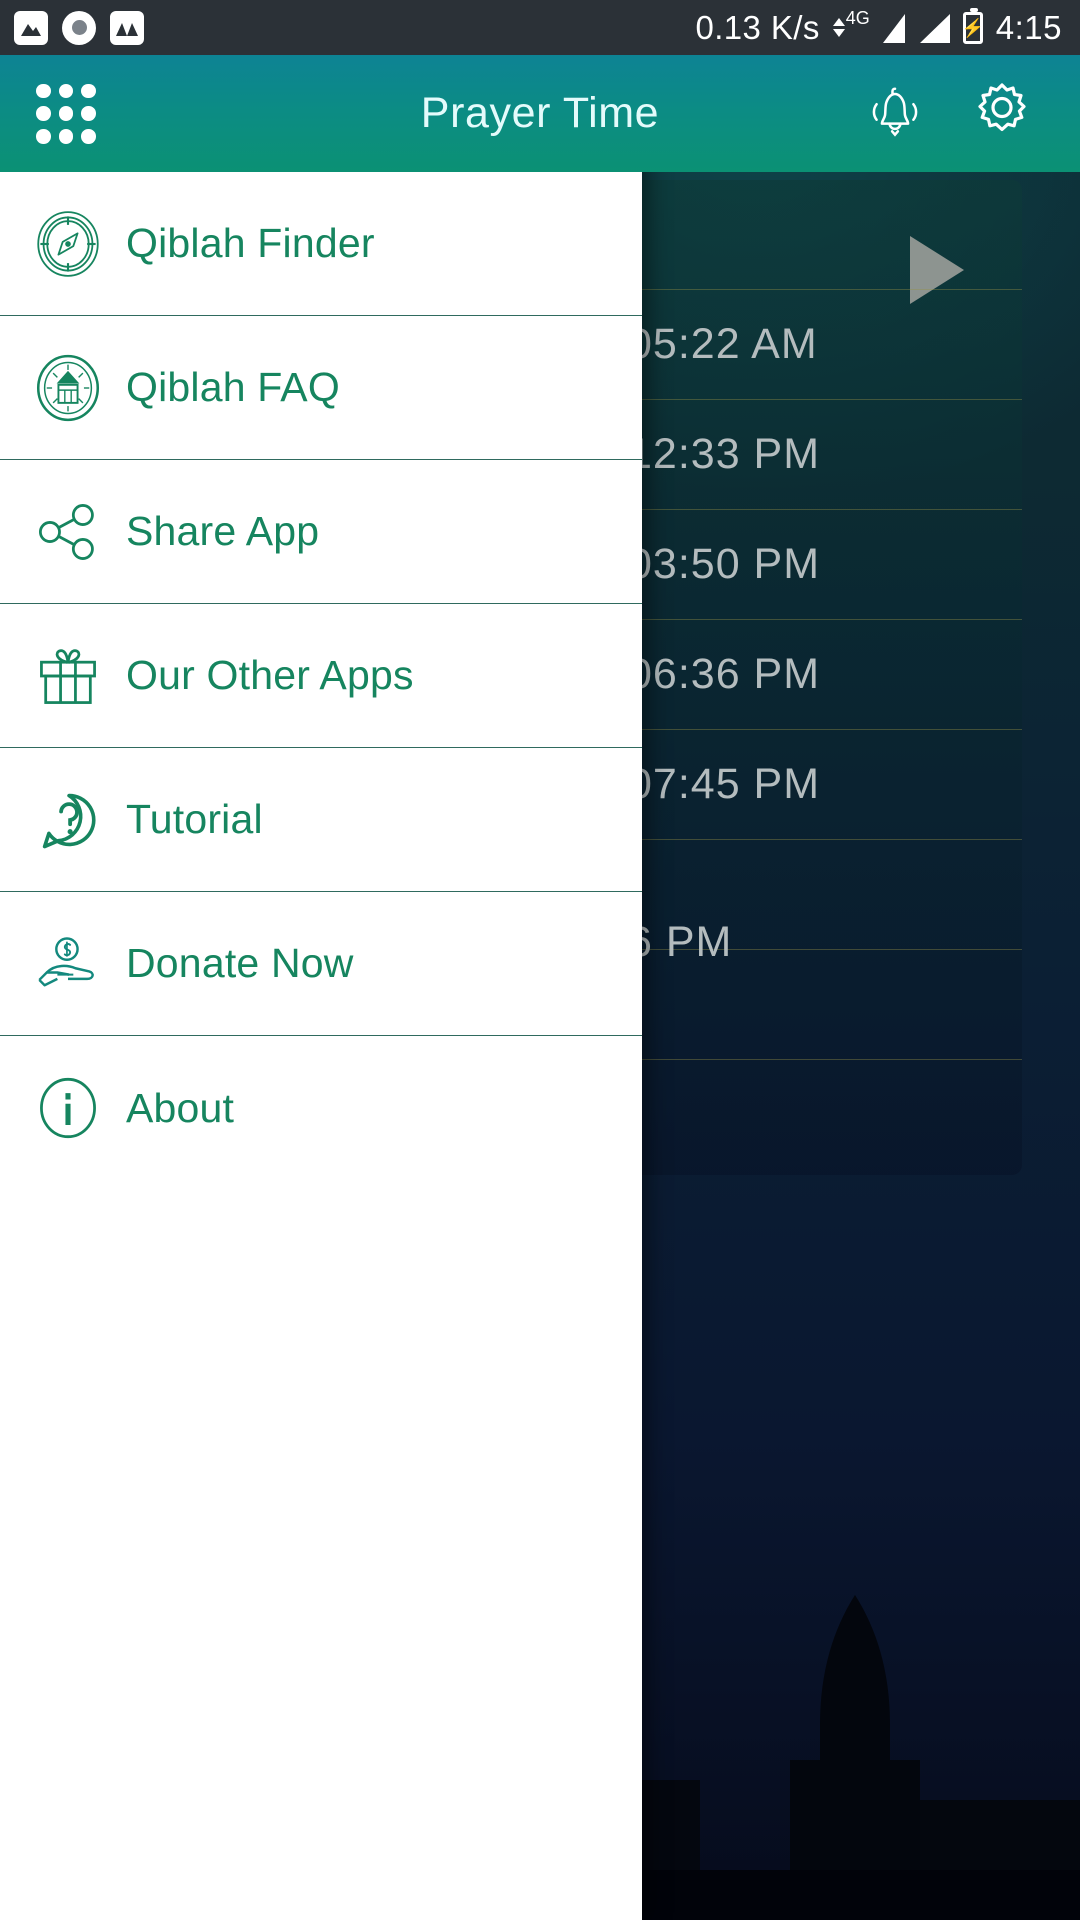  Describe the element at coordinates (724, 784) in the screenshot. I see `prayer-time-value: 07:45 PM` at that location.